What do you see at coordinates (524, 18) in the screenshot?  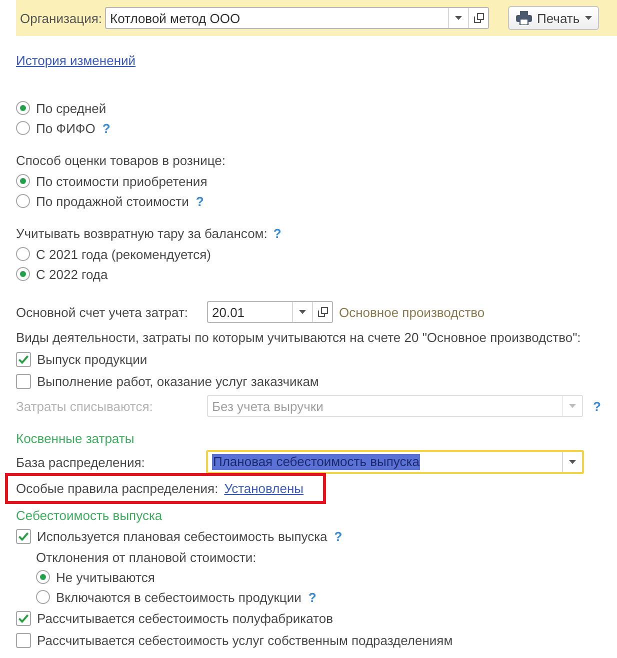 I see `printer-icon` at bounding box center [524, 18].